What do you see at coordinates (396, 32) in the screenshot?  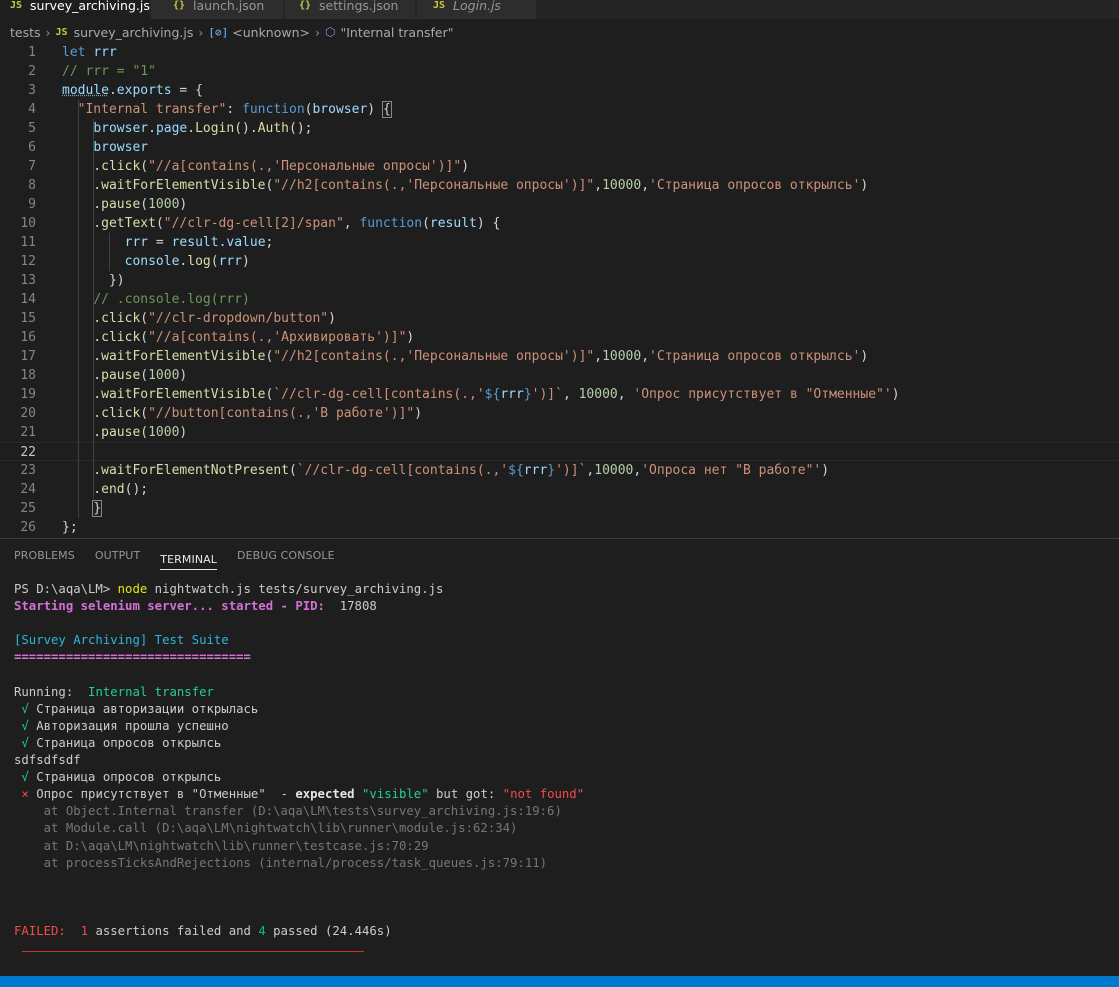 I see `breadcrumb-member: "Internal transfer"` at bounding box center [396, 32].